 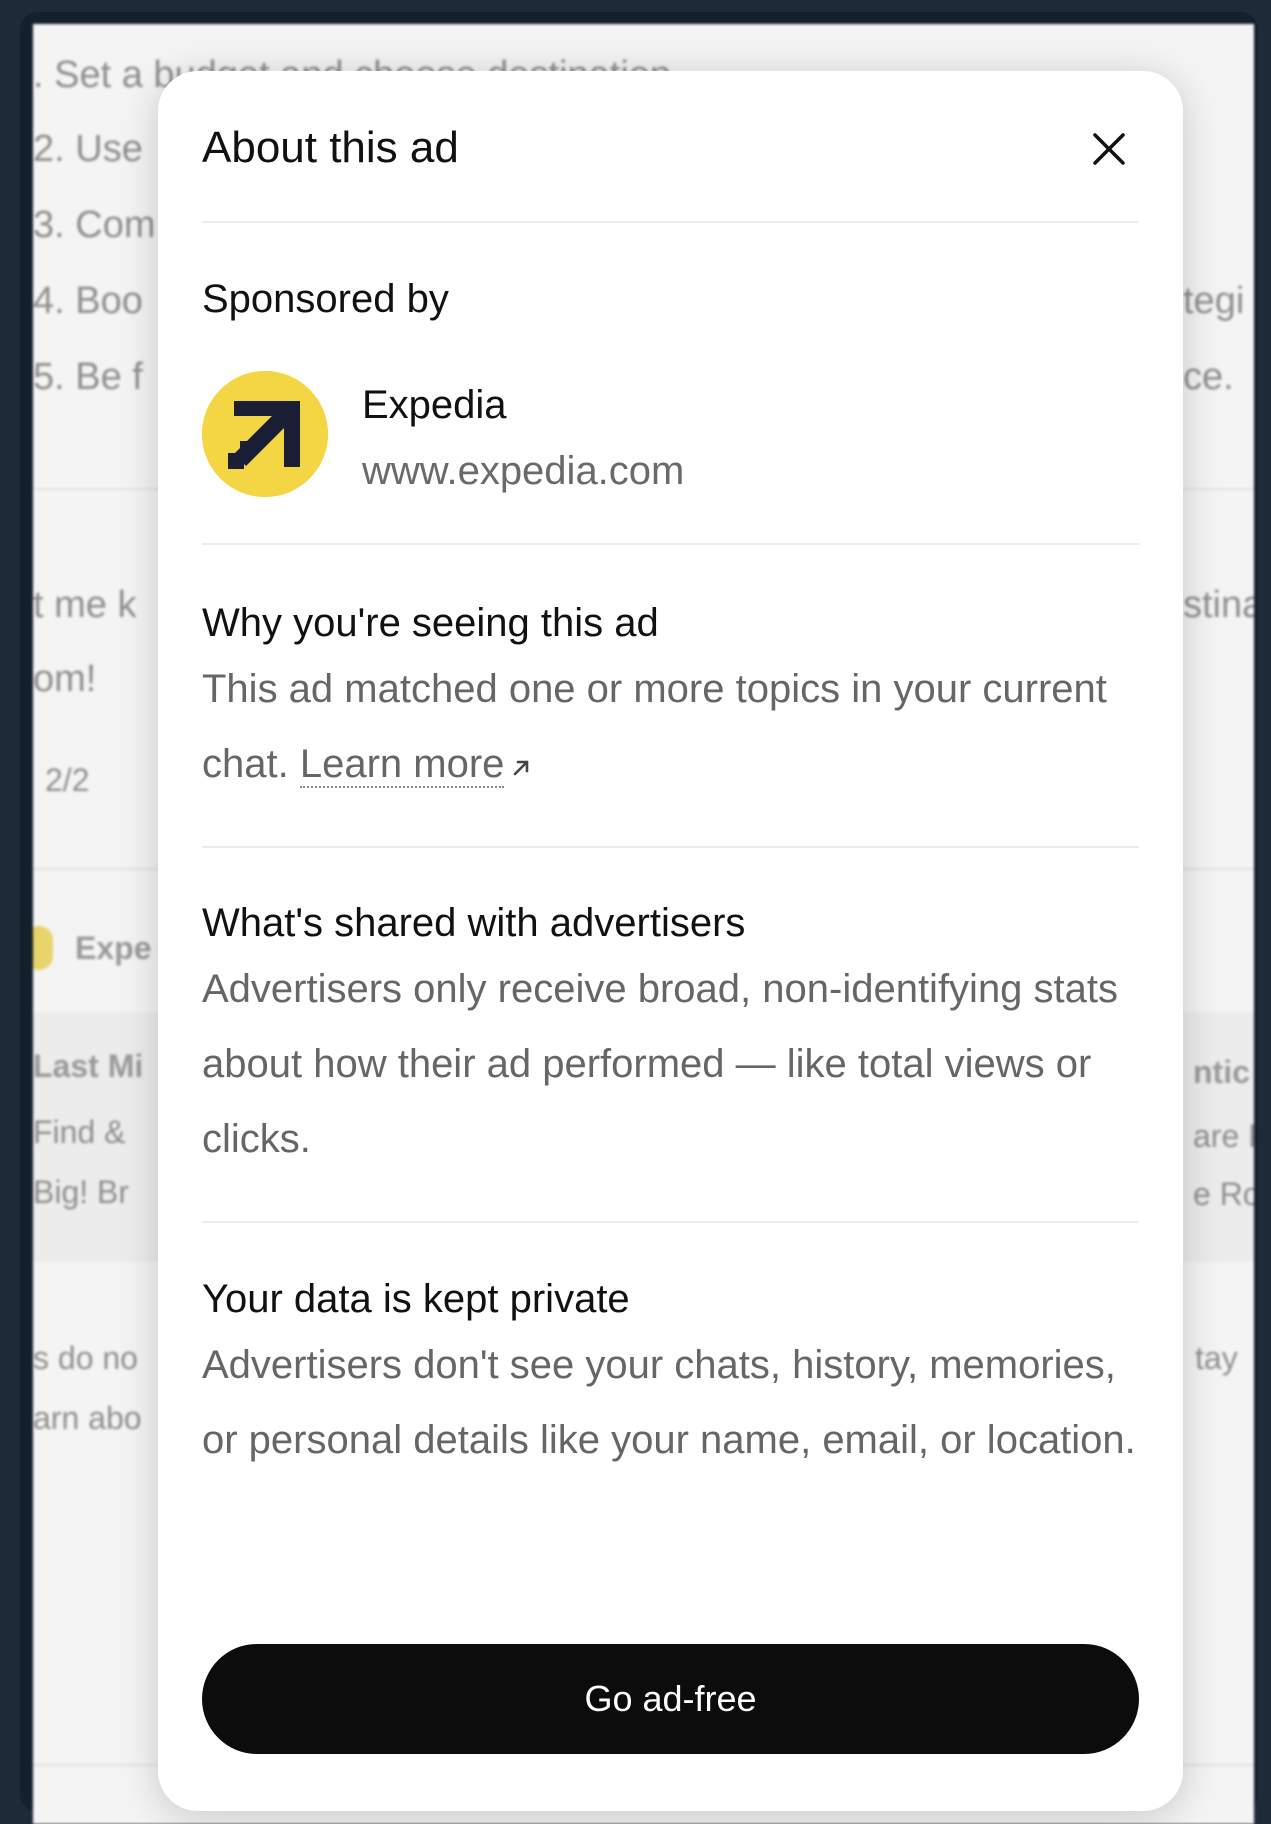 I want to click on bg-footer-text: s do no, so click(x=85, y=1358).